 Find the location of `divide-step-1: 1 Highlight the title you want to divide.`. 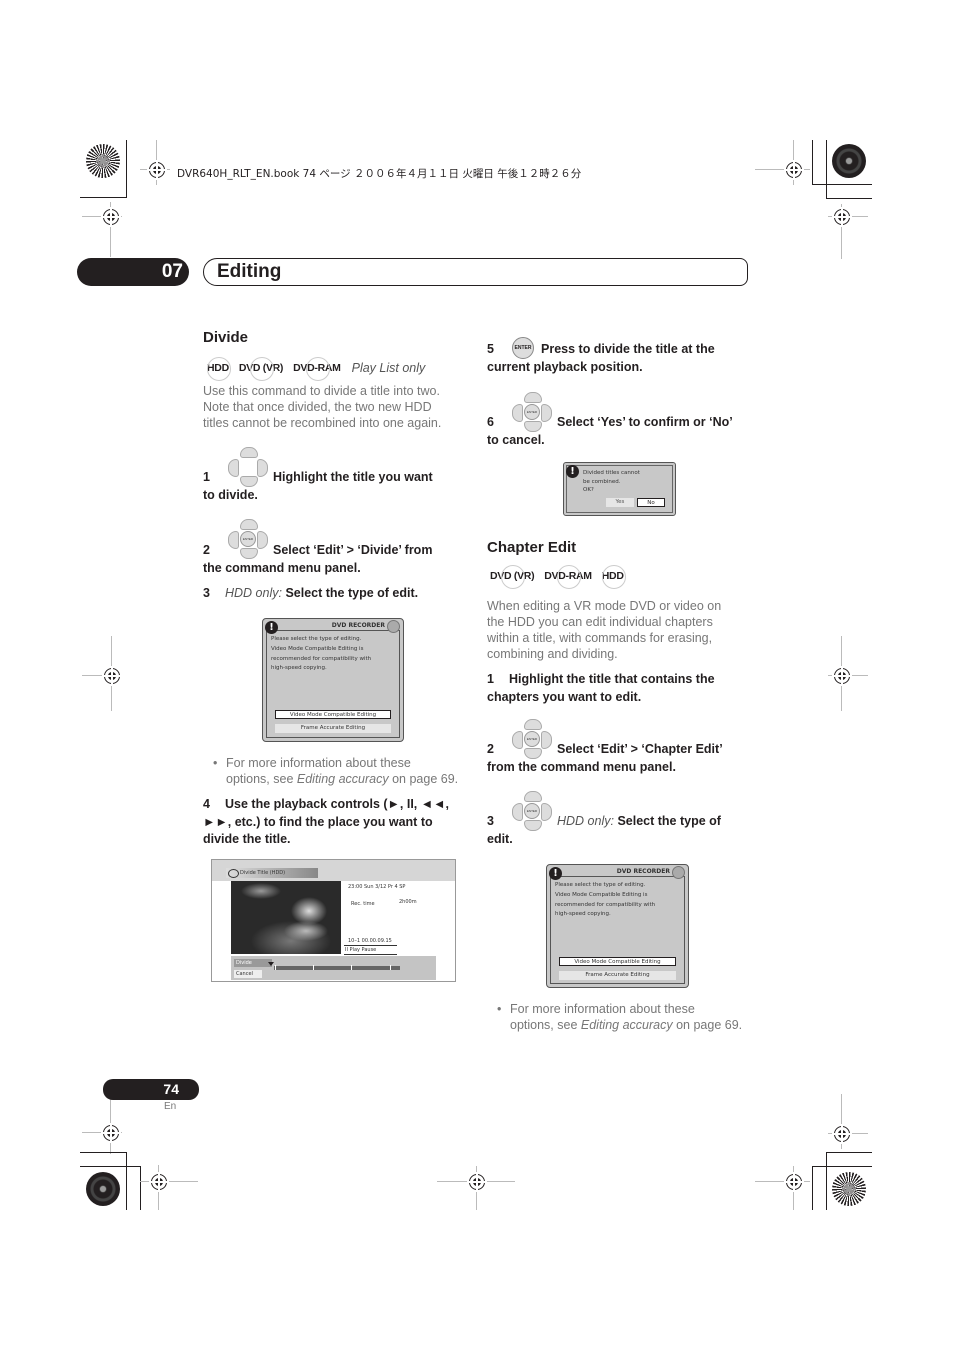

divide-step-1: 1 Highlight the title you want to divide. is located at coordinates (318, 486).